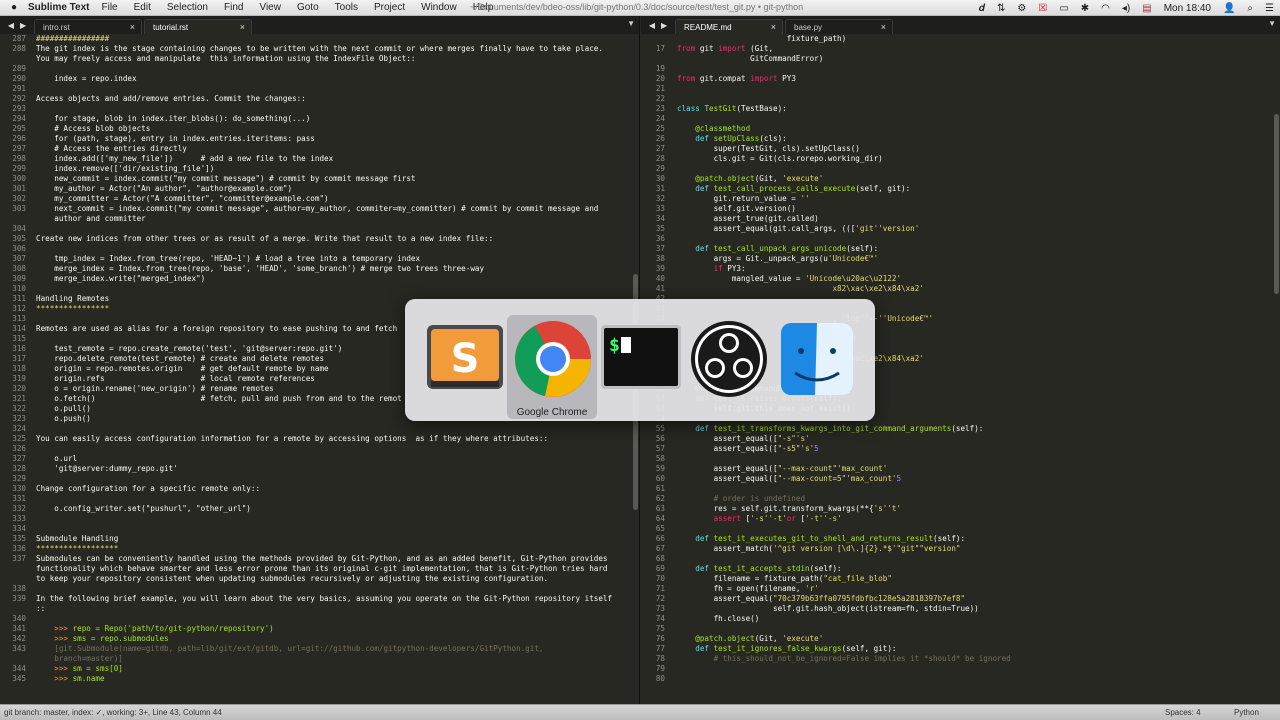 This screenshot has height=720, width=1280. What do you see at coordinates (324, 459) in the screenshot?
I see `code-line: o.url` at bounding box center [324, 459].